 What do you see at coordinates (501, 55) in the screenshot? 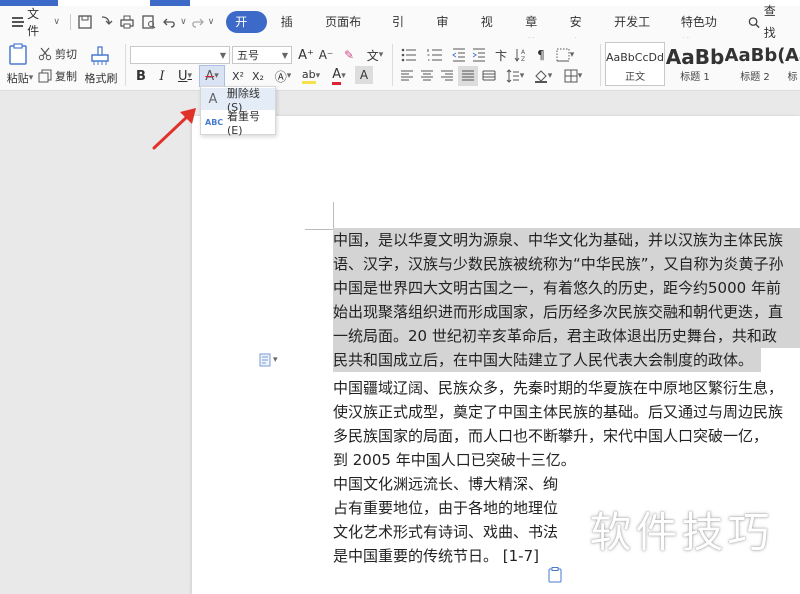
I see `chinese-layout-button: 卞` at bounding box center [501, 55].